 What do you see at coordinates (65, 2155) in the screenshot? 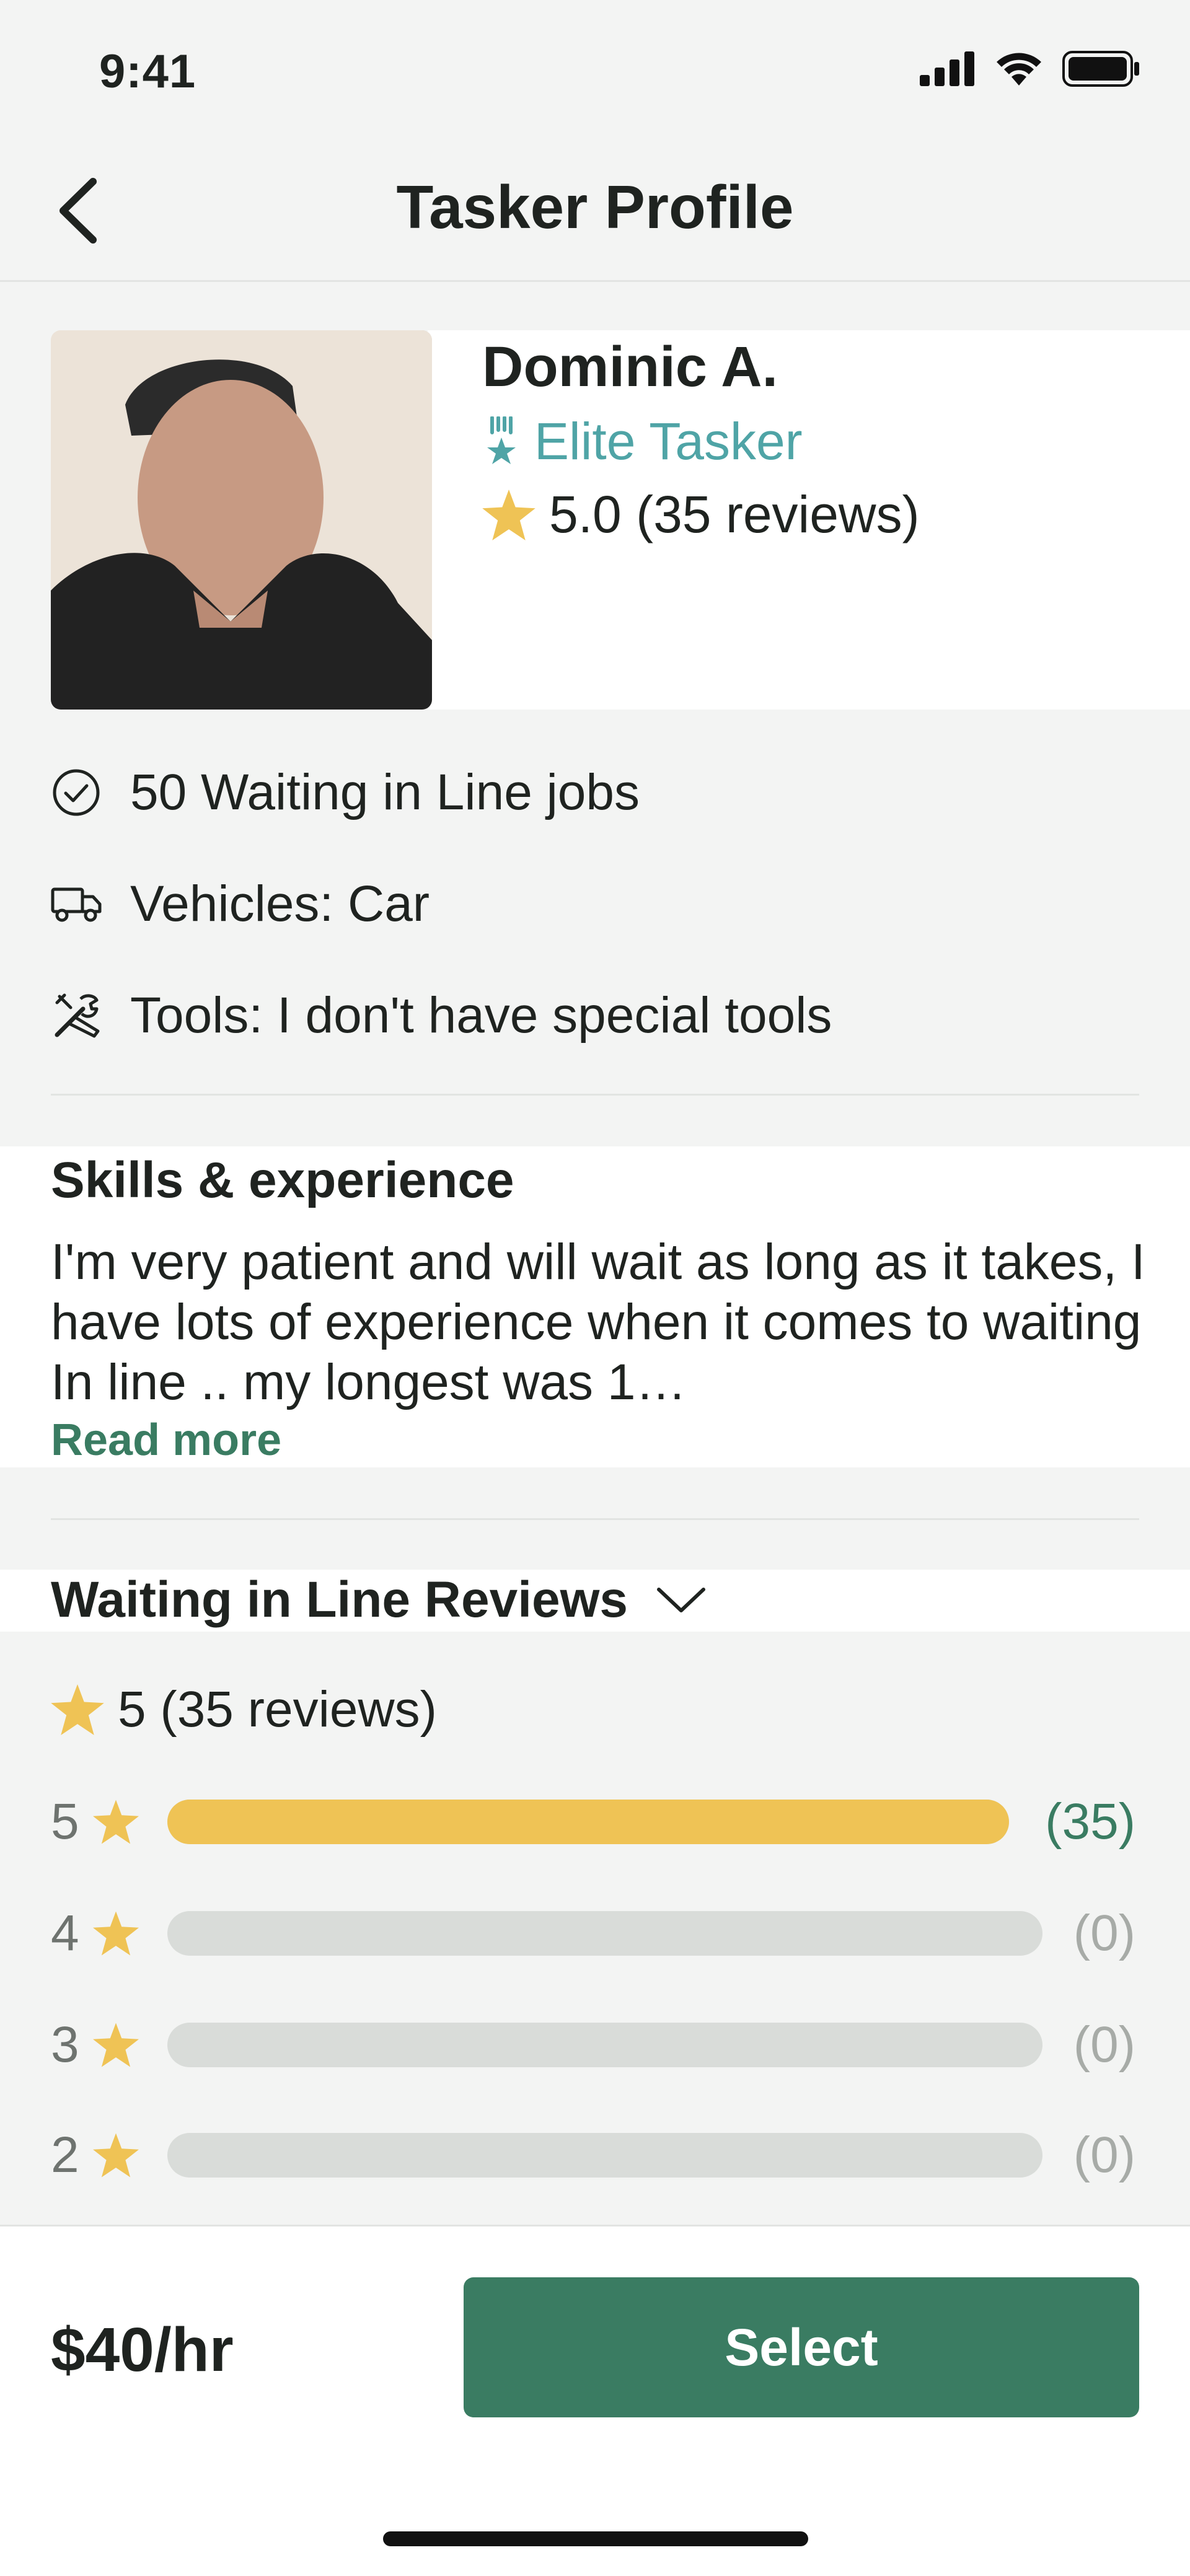
I see `rating-bar-stars: 2` at bounding box center [65, 2155].